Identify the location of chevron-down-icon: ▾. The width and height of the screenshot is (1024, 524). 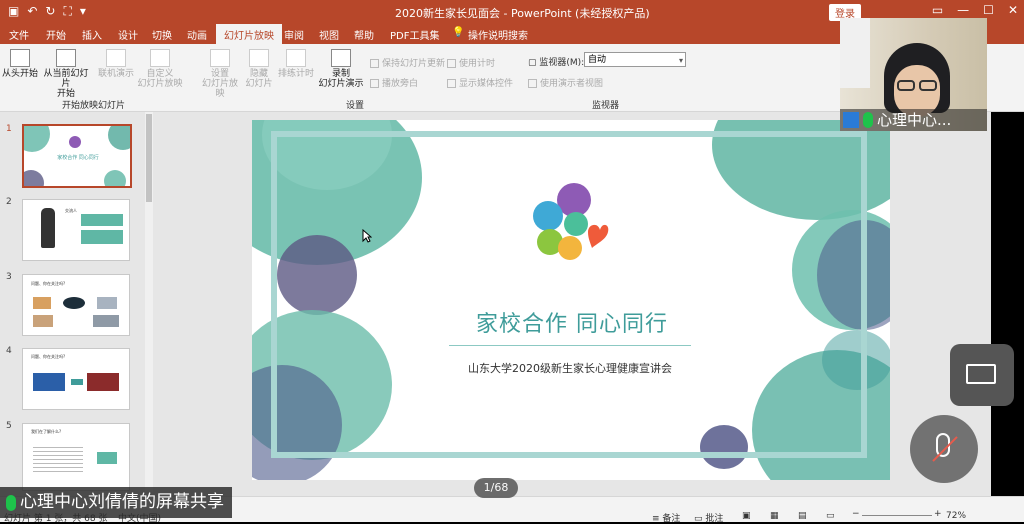
(680, 60).